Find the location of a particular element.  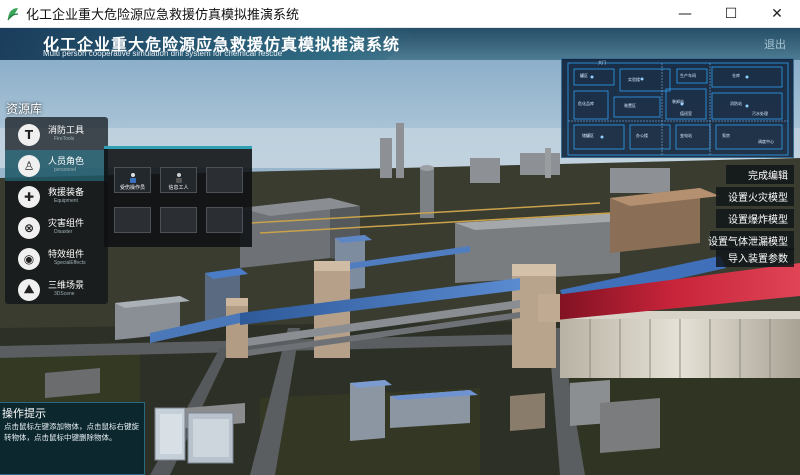

asset-cell-info-worker: 信息工人 is located at coordinates (178, 180).